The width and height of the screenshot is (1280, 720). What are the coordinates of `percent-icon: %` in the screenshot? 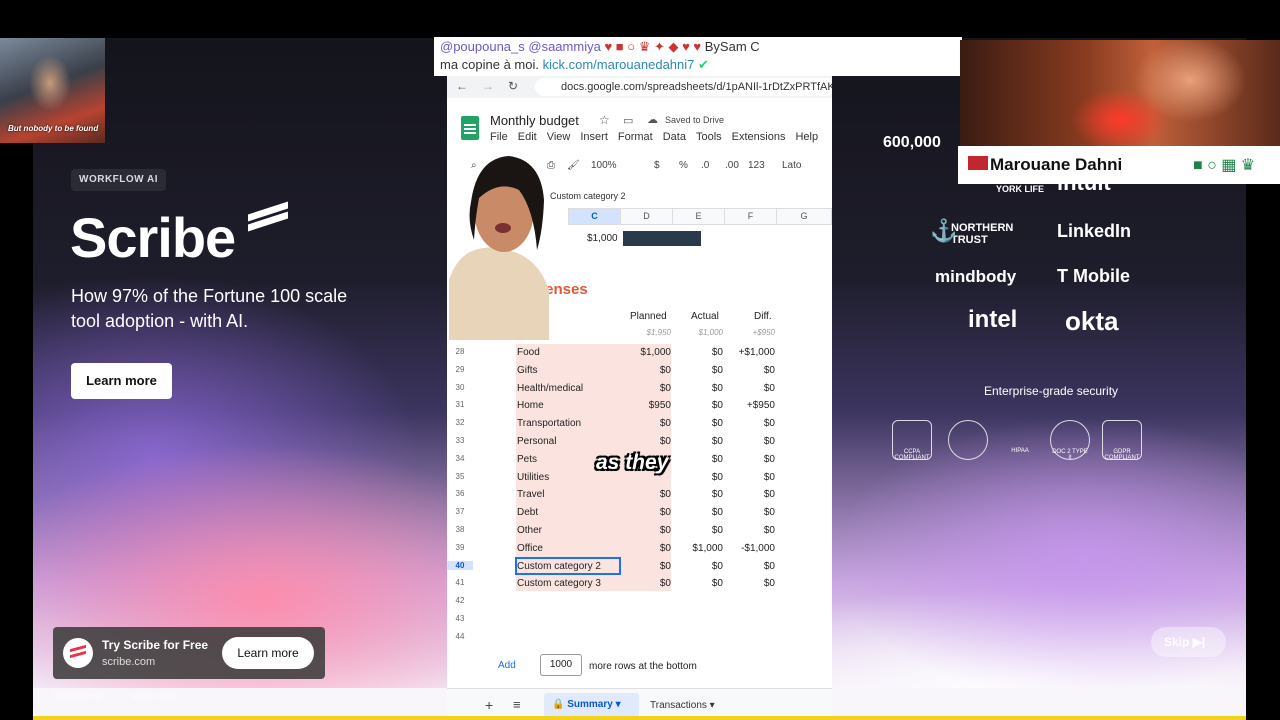 It's located at (683, 165).